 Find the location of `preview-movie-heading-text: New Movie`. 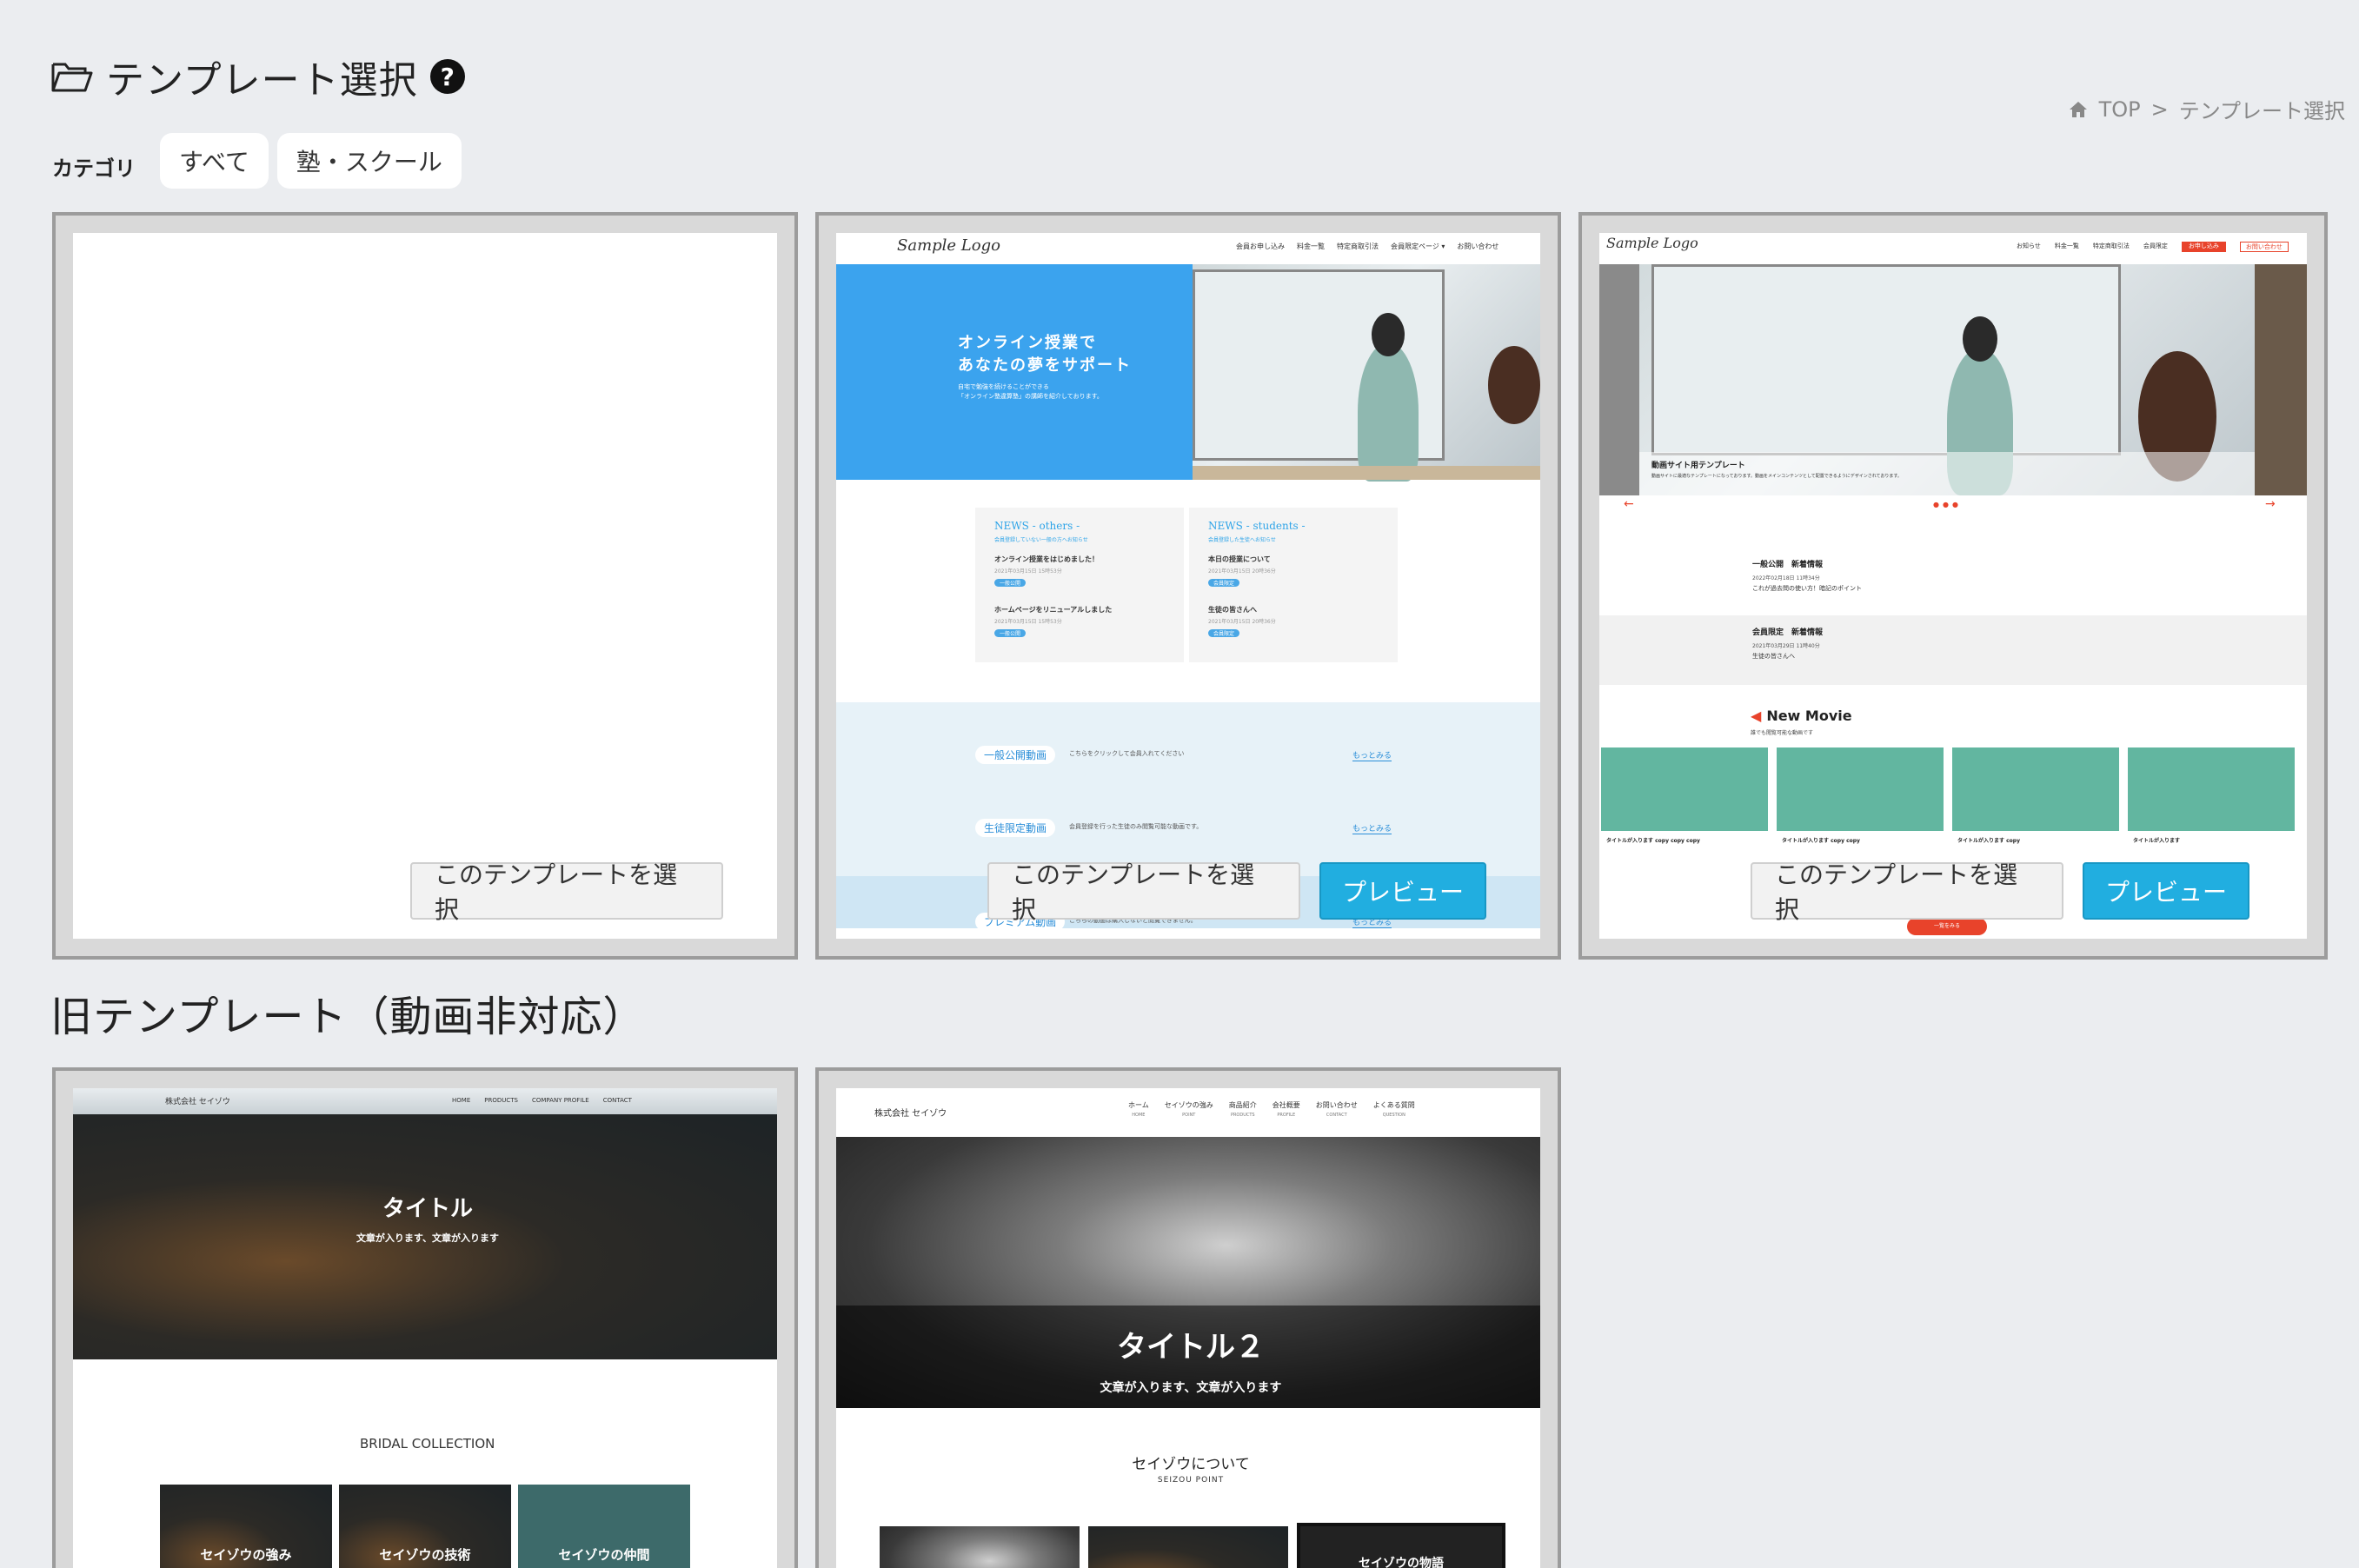

preview-movie-heading-text: New Movie is located at coordinates (1809, 716).